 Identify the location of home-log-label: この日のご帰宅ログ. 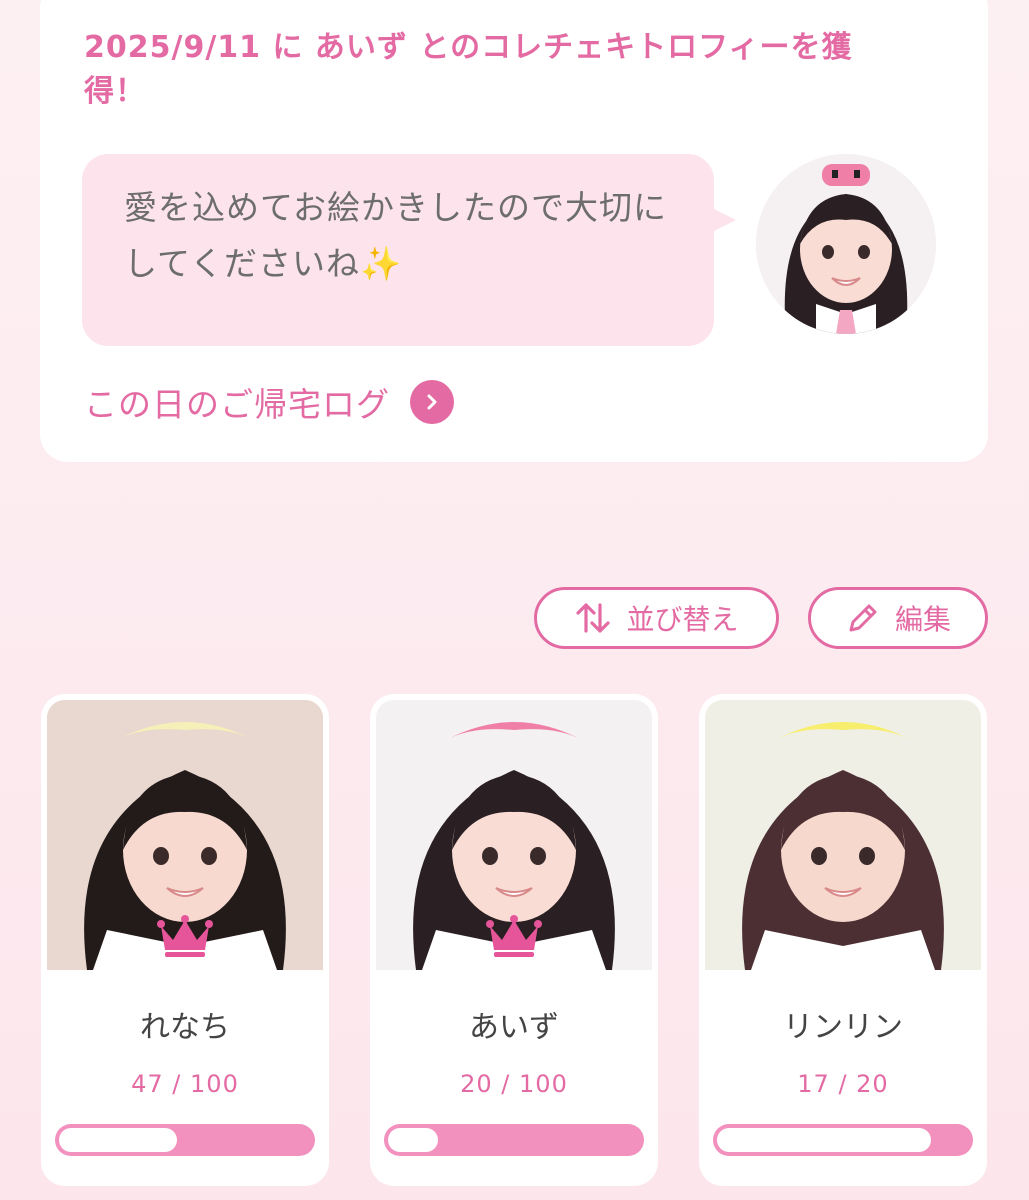
(237, 404).